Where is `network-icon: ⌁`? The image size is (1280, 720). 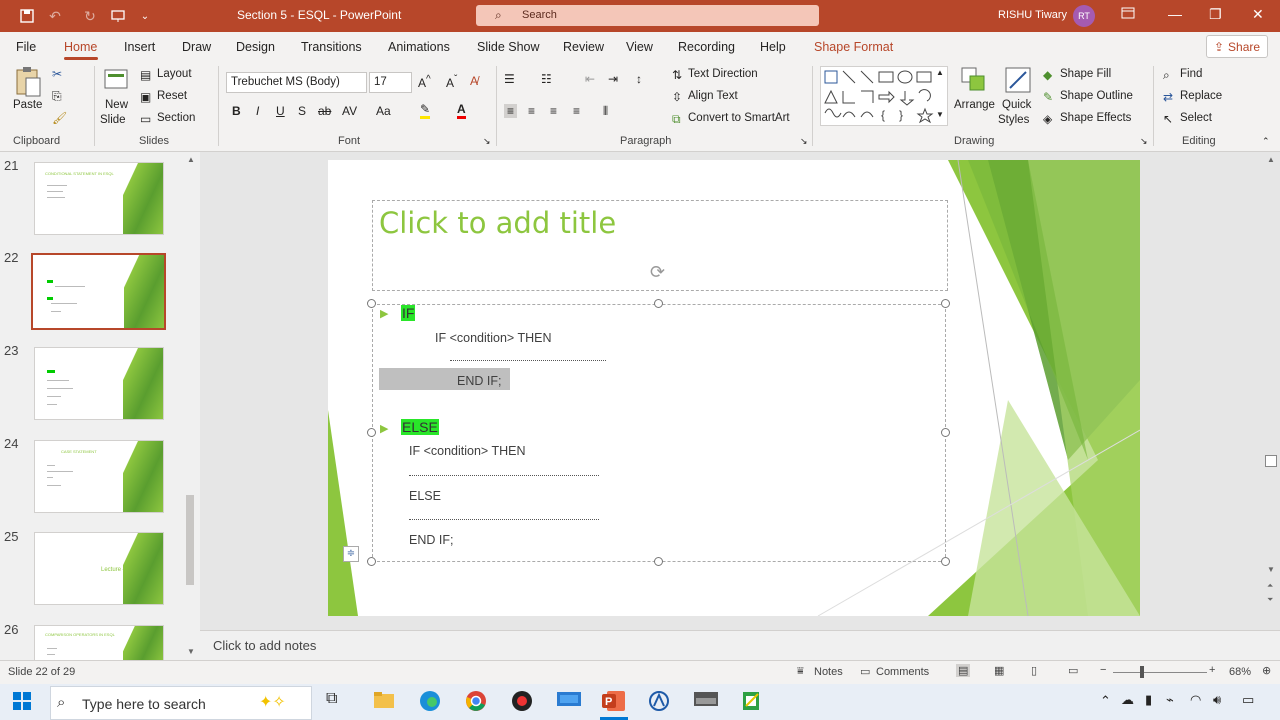
network-icon: ⌁ is located at coordinates (1170, 700).